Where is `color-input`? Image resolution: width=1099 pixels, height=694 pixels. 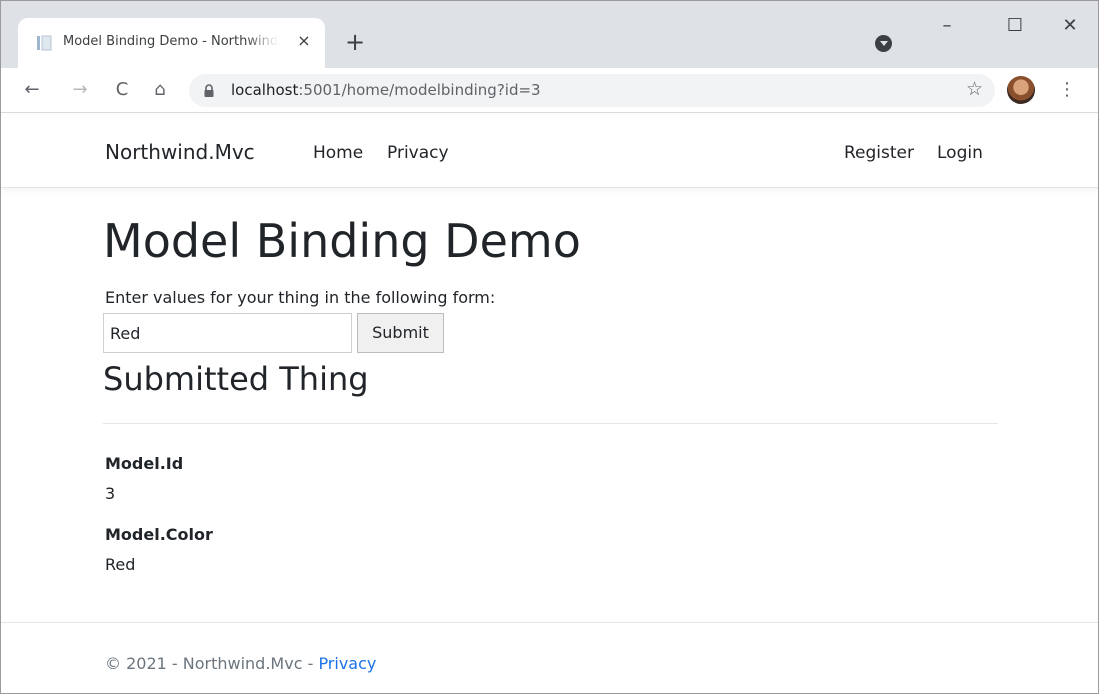 color-input is located at coordinates (227, 333).